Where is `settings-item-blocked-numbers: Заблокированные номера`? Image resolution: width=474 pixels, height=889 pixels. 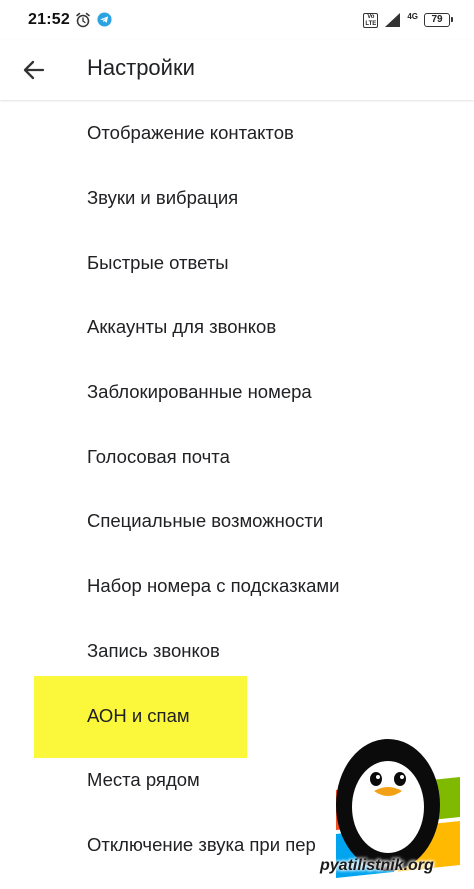
settings-item-blocked-numbers: Заблокированные номера is located at coordinates (237, 392).